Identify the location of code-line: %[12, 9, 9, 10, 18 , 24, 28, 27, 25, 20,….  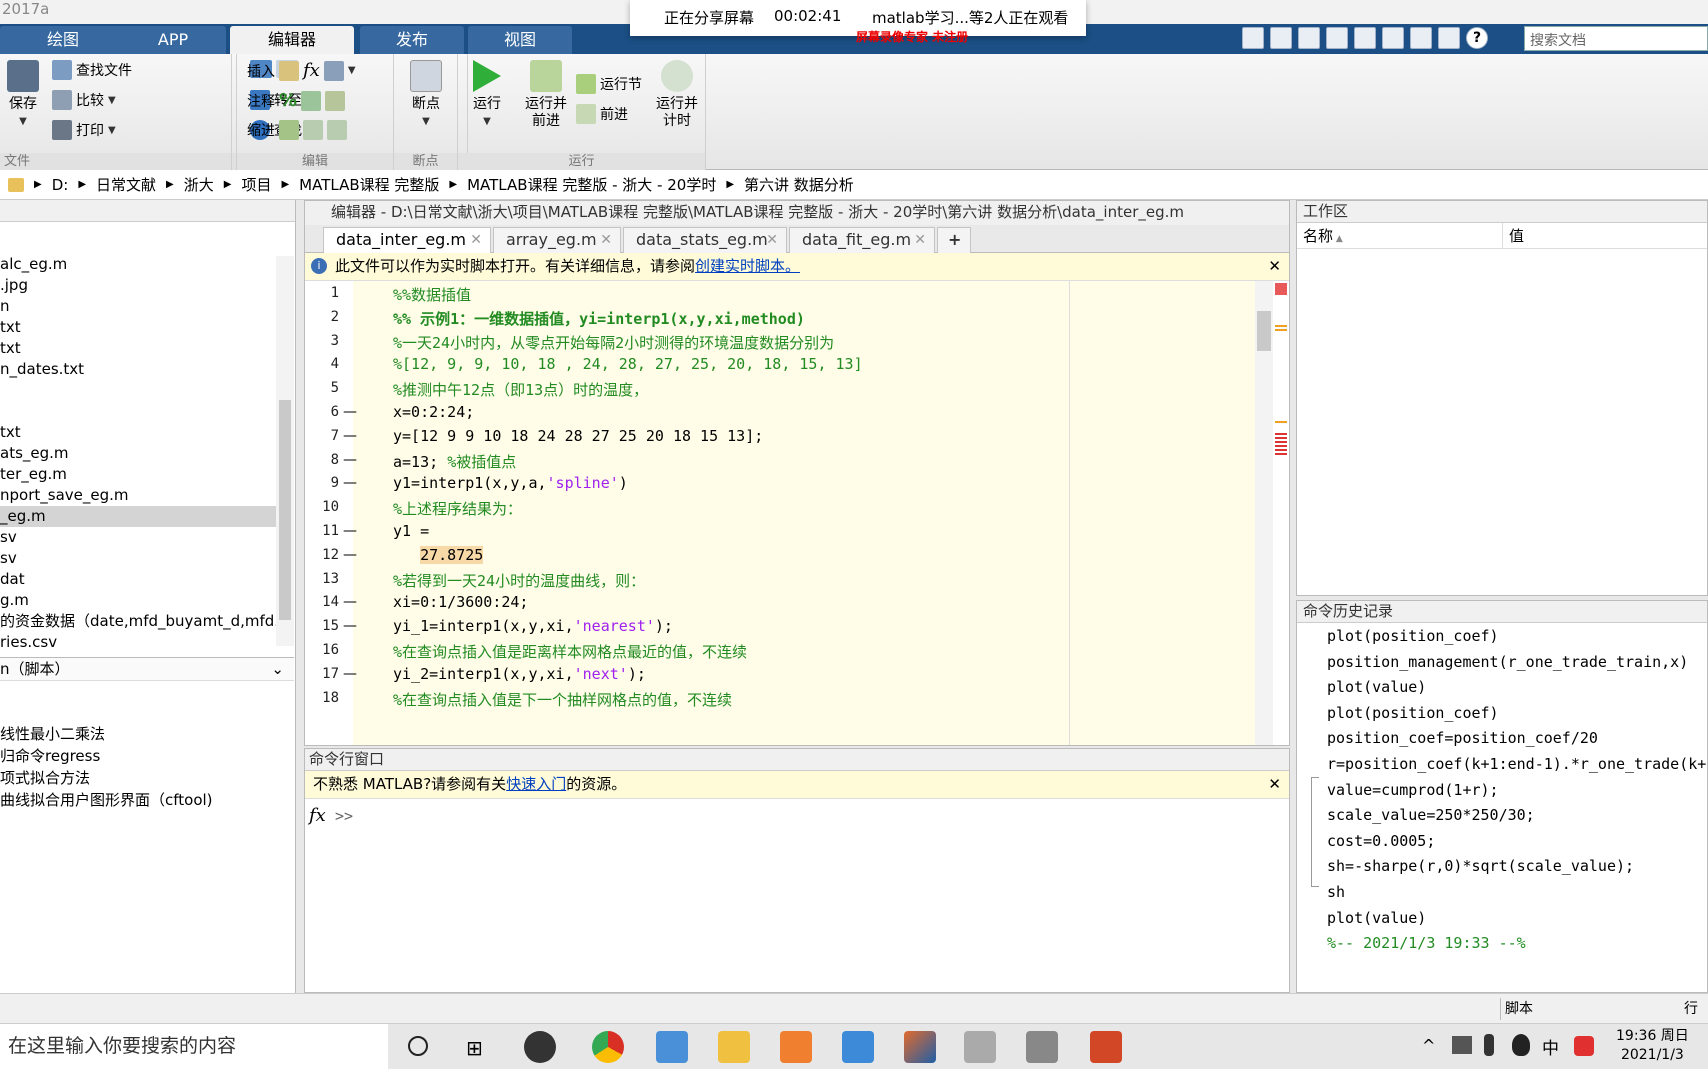
(628, 364).